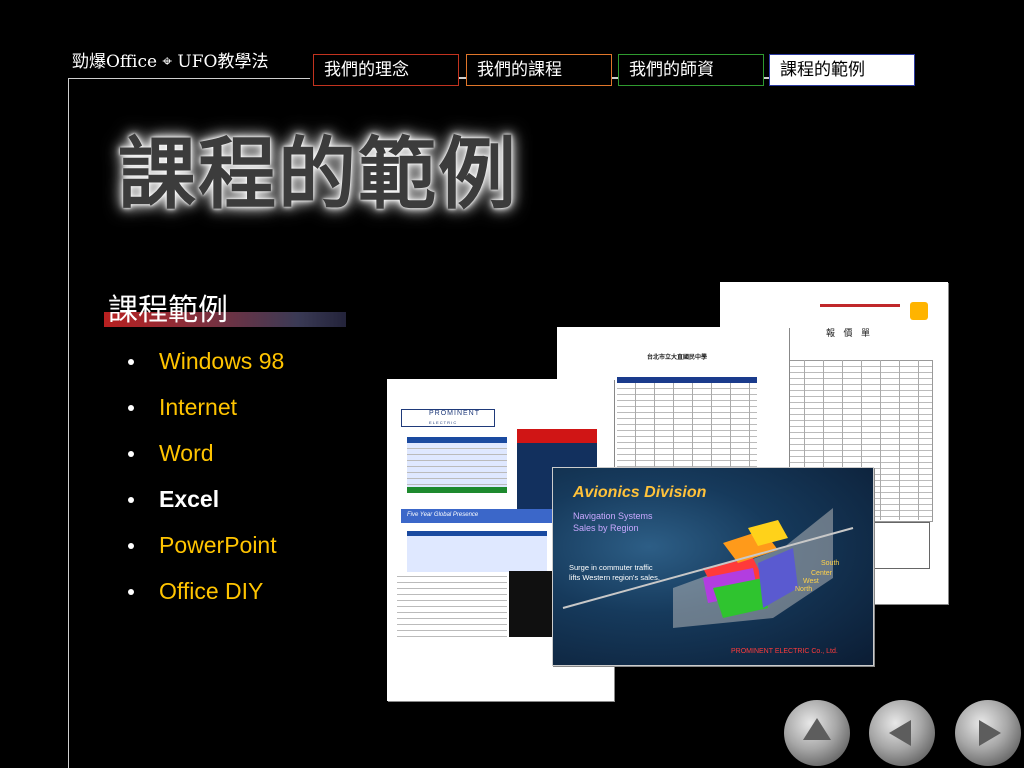 The image size is (1024, 768). What do you see at coordinates (386, 70) in the screenshot?
I see `tab-philosophy: 我們的理念` at bounding box center [386, 70].